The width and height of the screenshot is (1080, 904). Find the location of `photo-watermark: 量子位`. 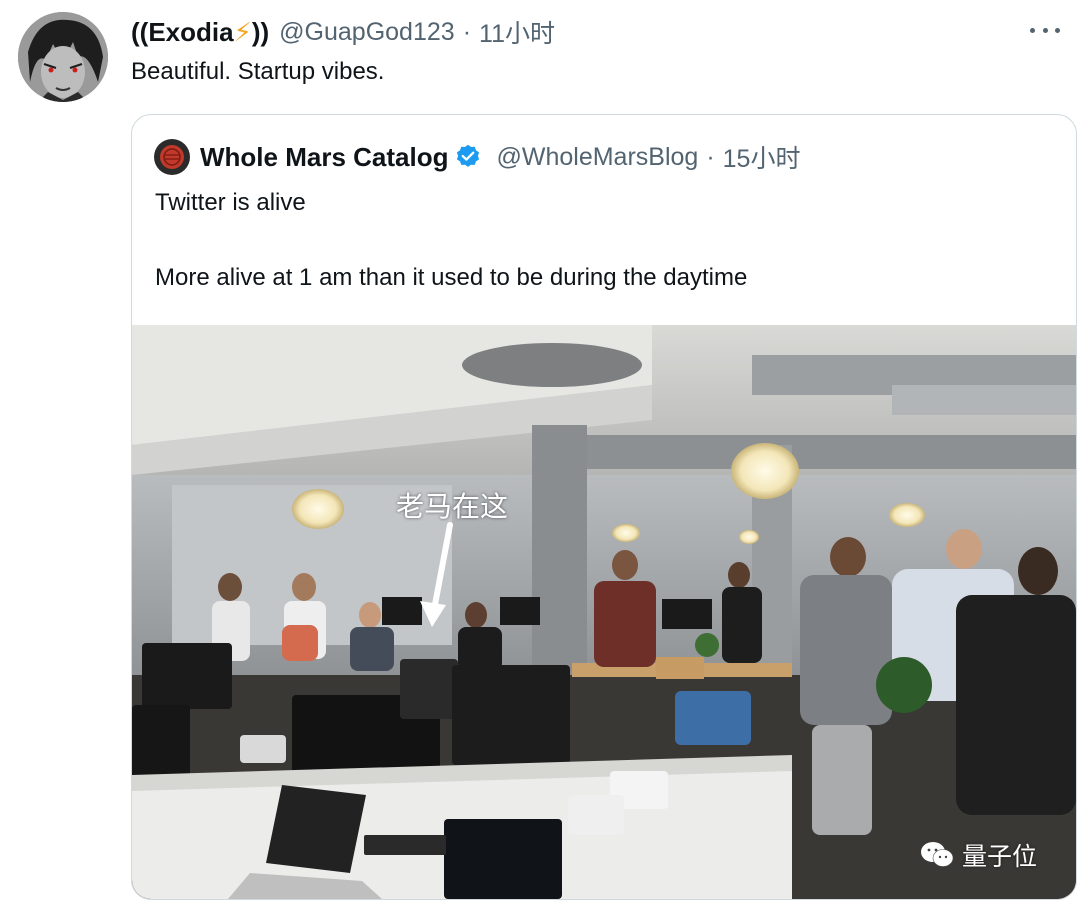

photo-watermark: 量子位 is located at coordinates (978, 855).